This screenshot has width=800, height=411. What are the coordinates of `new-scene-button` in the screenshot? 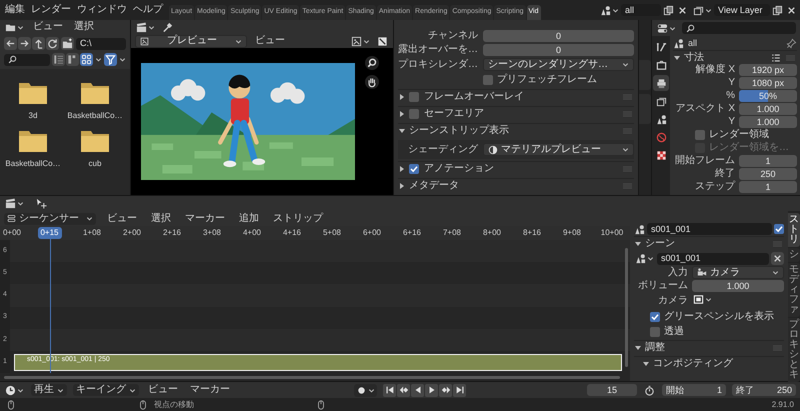 It's located at (668, 10).